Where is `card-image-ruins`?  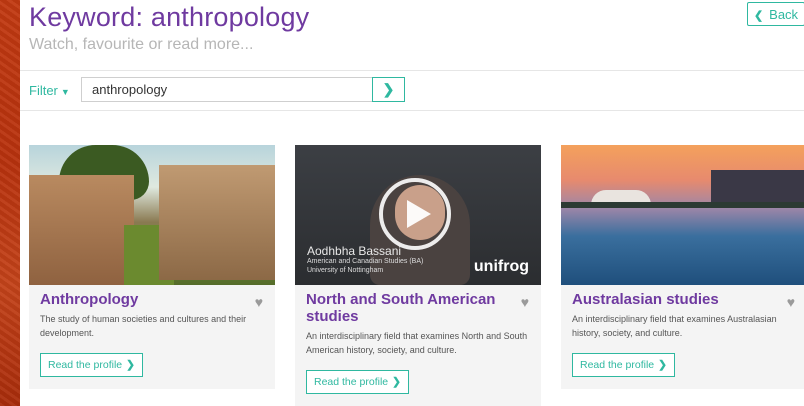
card-image-ruins is located at coordinates (152, 215).